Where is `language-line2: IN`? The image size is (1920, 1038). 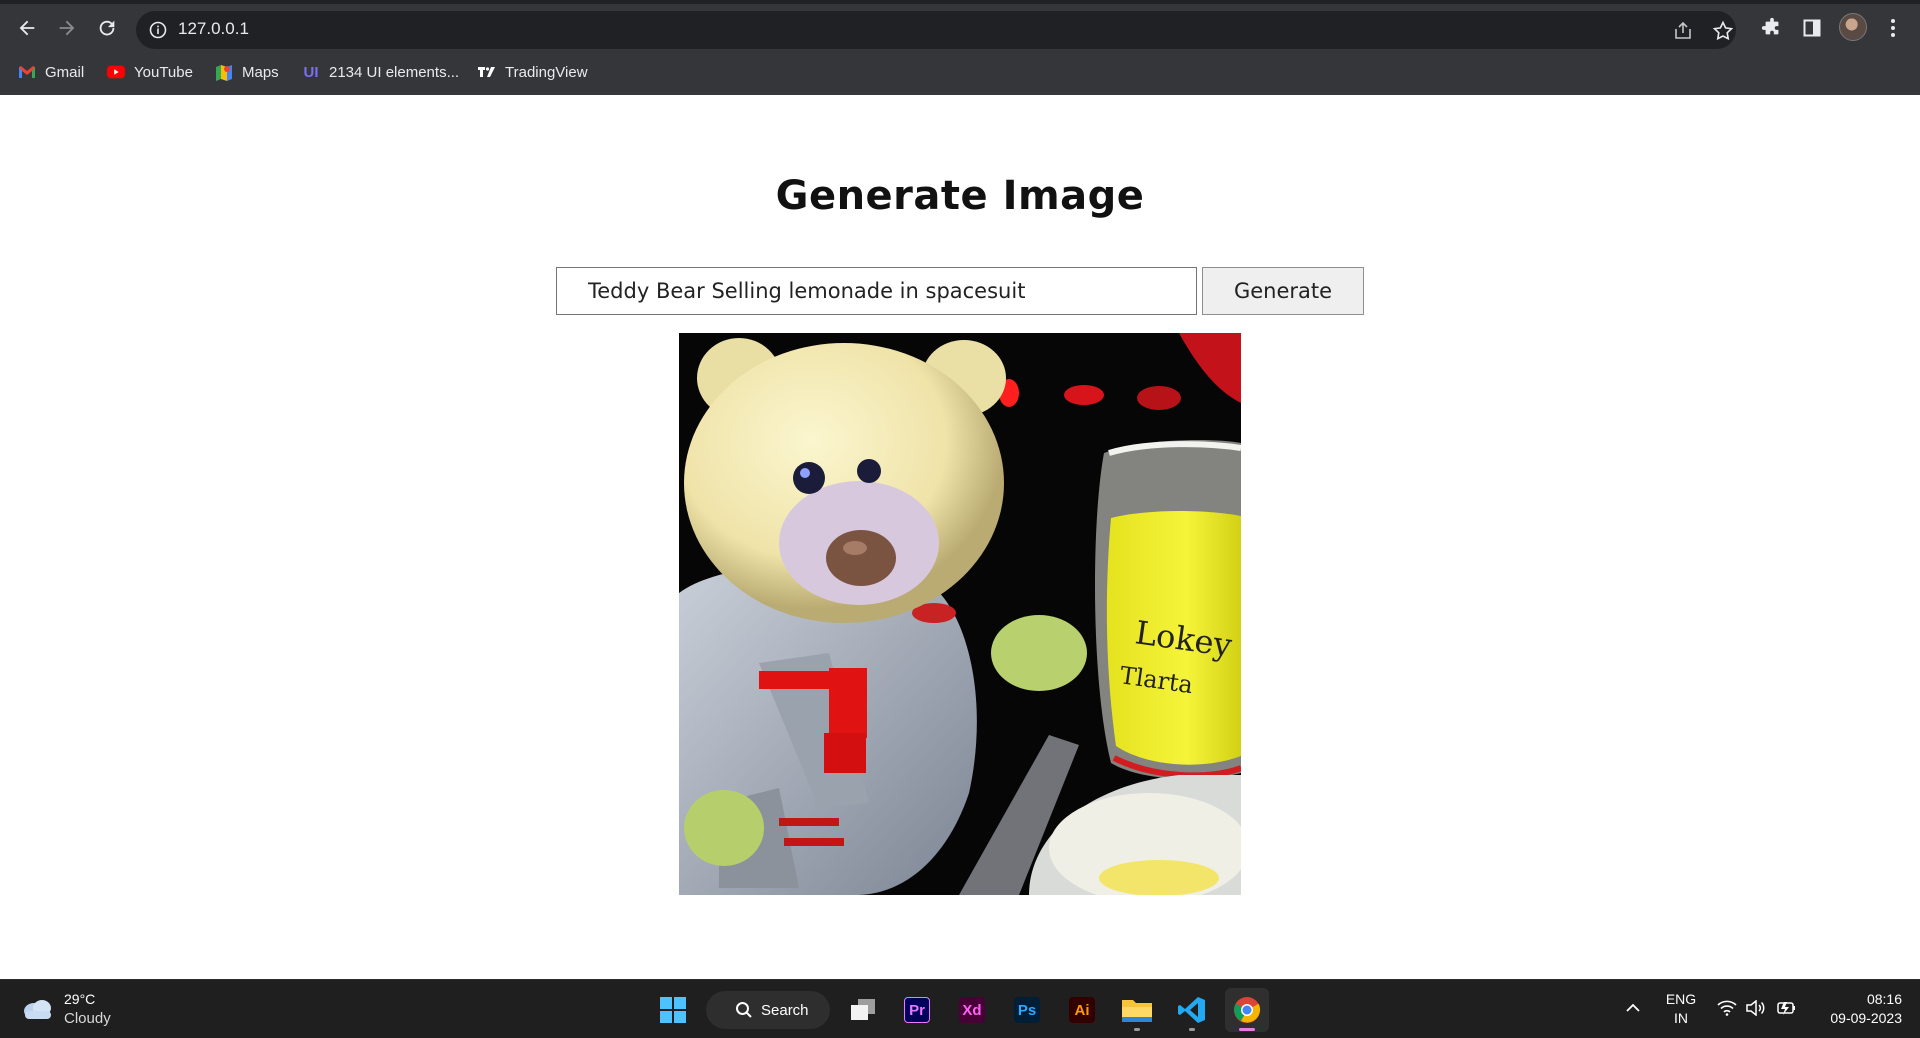
language-line2: IN is located at coordinates (1681, 1018).